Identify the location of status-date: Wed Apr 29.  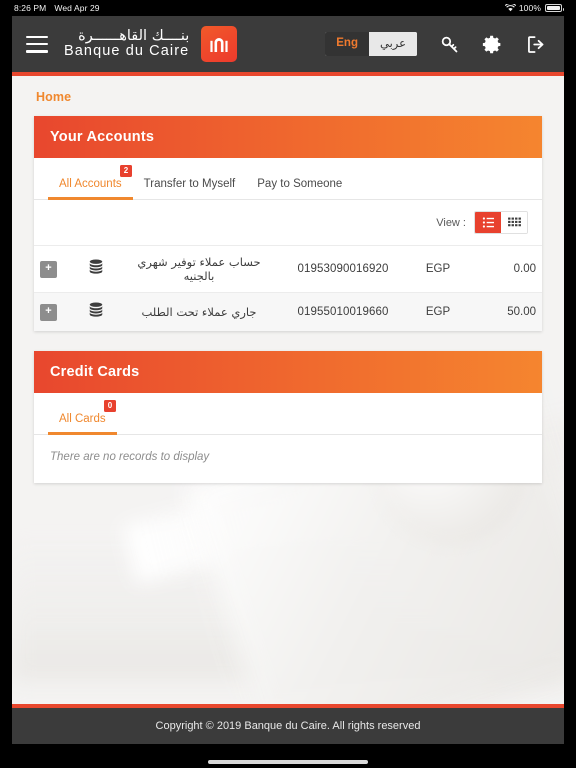
(77, 8).